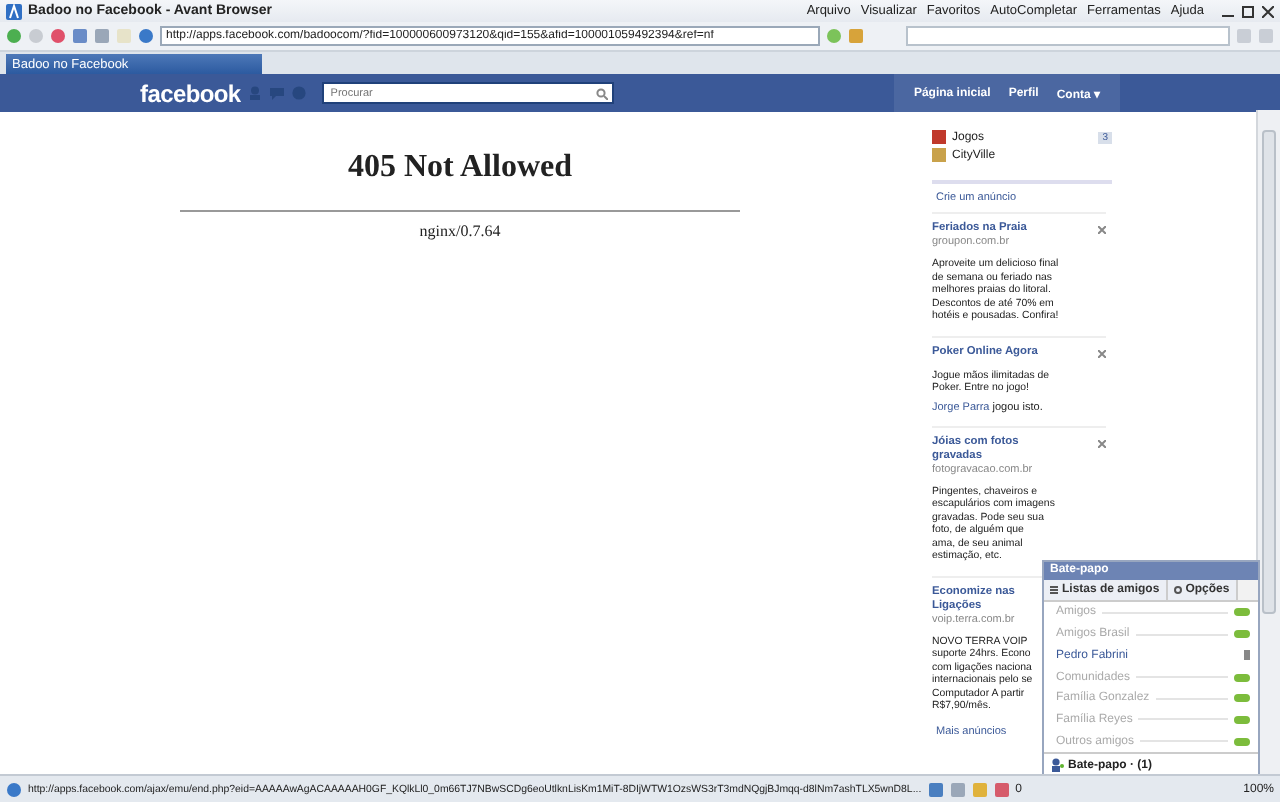 The width and height of the screenshot is (1280, 802). Describe the element at coordinates (602, 93) in the screenshot. I see `search-icon` at that location.